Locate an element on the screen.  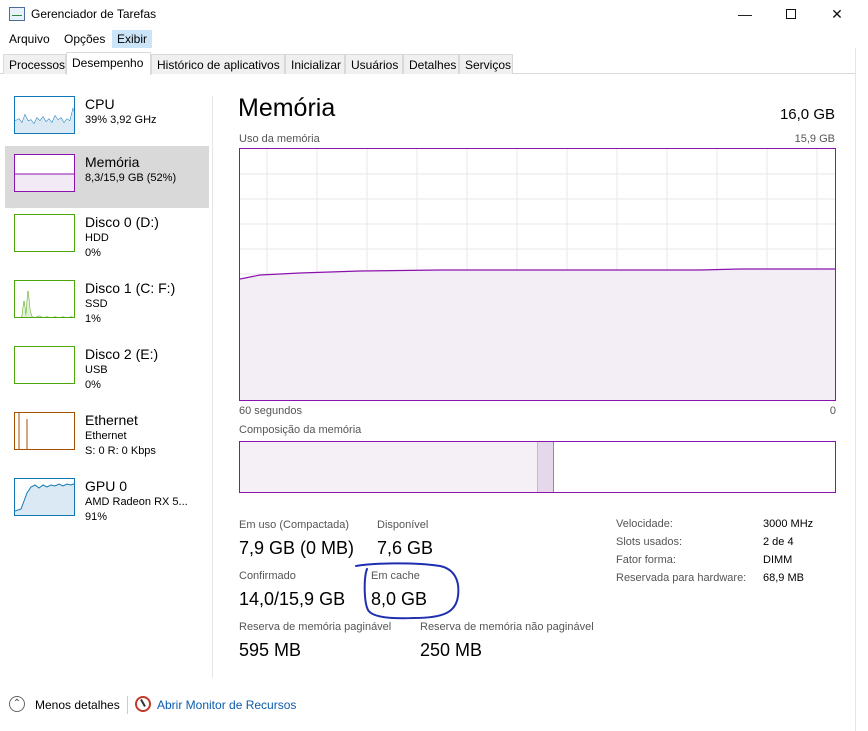
graph-time-label: 60 segundos is located at coordinates (270, 411).